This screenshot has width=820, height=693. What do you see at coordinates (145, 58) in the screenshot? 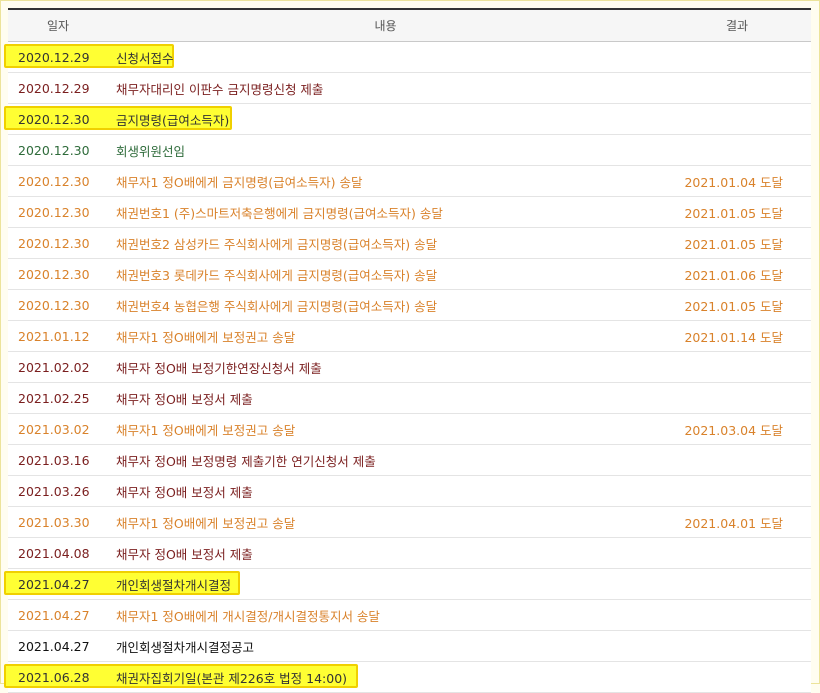
I see `row-content: 신청서접수` at bounding box center [145, 58].